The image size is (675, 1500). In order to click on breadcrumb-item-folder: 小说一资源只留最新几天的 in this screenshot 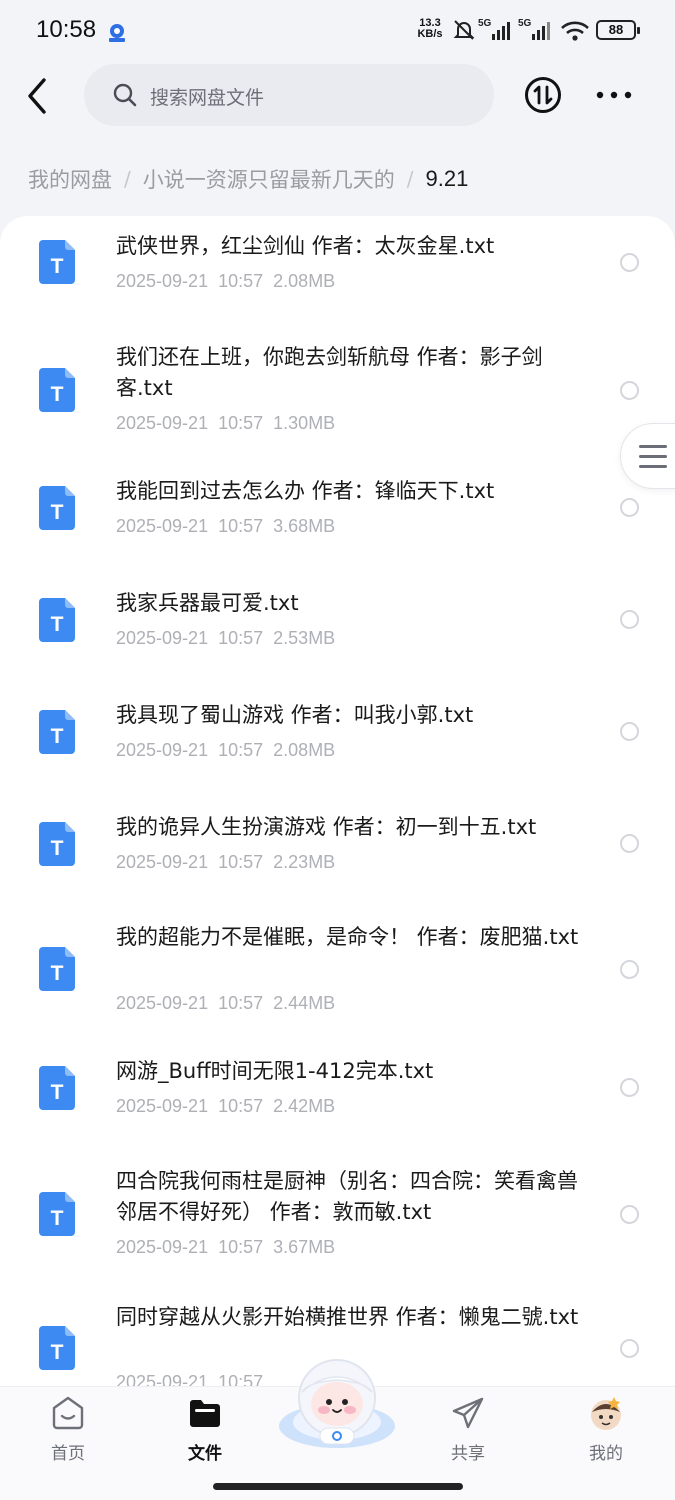, I will do `click(269, 179)`.